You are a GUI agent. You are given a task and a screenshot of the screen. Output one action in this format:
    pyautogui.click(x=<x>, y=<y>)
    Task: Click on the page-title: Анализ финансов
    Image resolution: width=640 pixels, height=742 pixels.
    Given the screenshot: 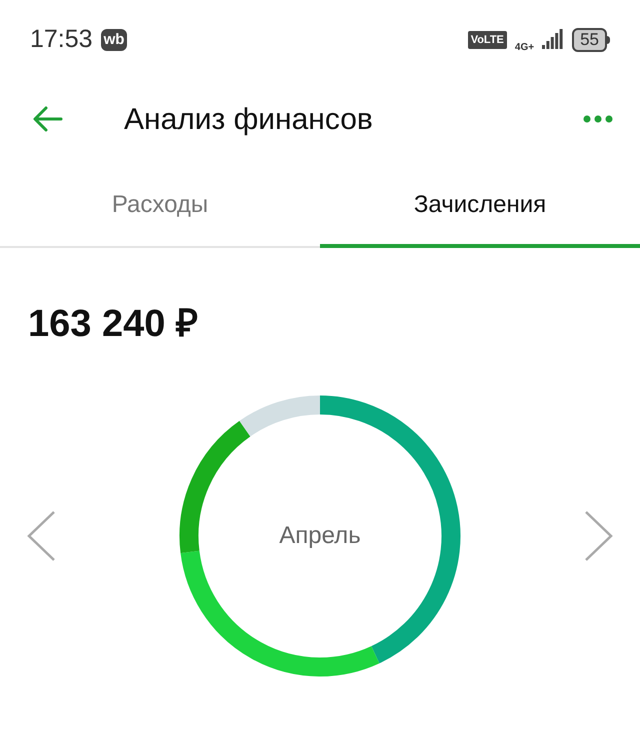 What is the action you would take?
    pyautogui.click(x=249, y=120)
    